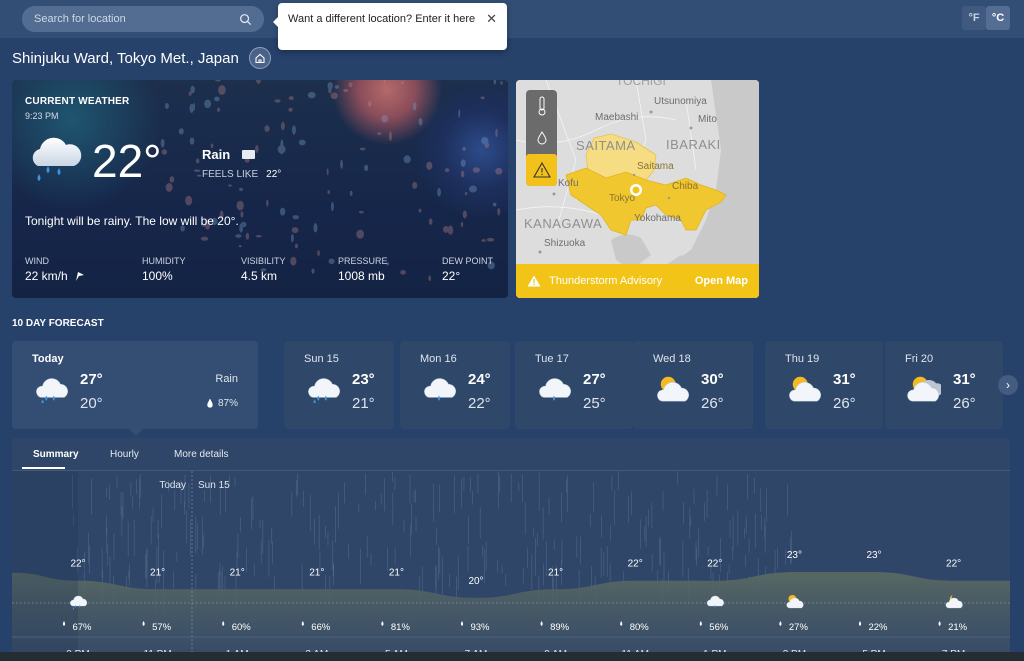  Describe the element at coordinates (125, 58) in the screenshot. I see `location-name: Shinjuku Ward, Tokyo Met., Japan` at that location.